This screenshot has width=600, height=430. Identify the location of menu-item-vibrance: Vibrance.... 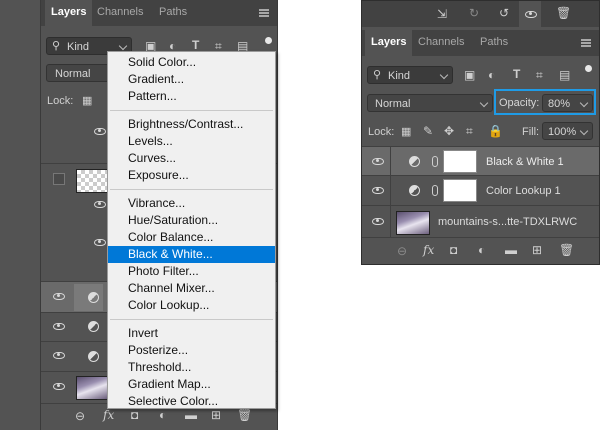
(191, 203).